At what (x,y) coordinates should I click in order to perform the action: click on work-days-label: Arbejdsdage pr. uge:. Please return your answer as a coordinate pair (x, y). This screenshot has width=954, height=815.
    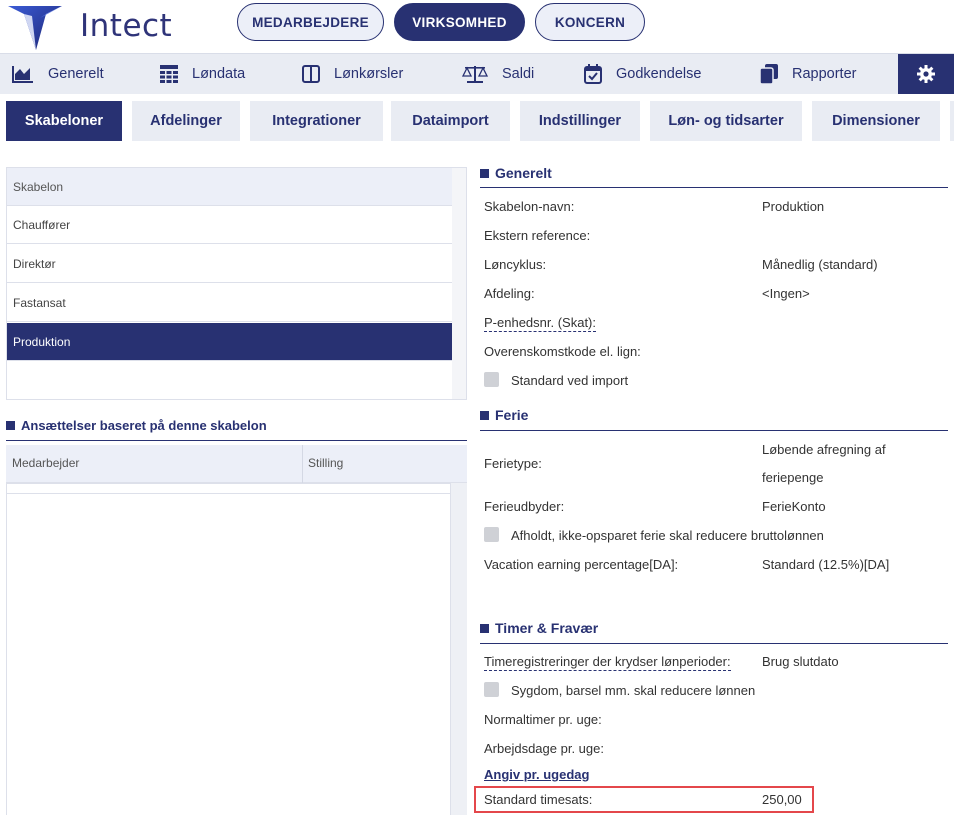
    Looking at the image, I should click on (544, 748).